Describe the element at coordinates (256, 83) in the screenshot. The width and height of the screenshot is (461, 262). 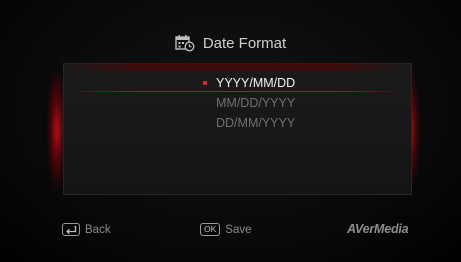
I see `option-label: YYYY/MM/DD` at that location.